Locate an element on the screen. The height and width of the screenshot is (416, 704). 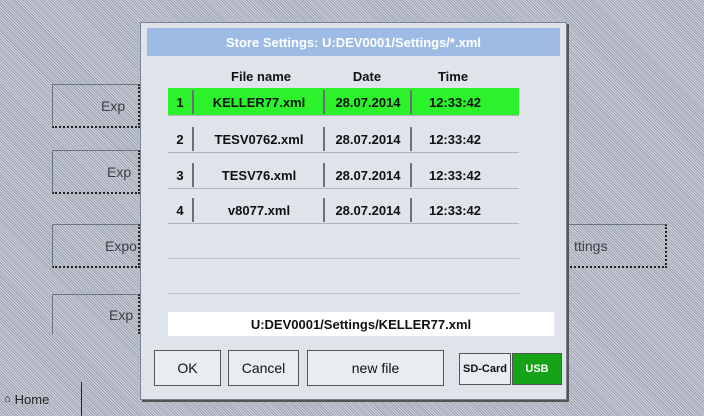
row-file-name: TESV76.xml is located at coordinates (259, 175).